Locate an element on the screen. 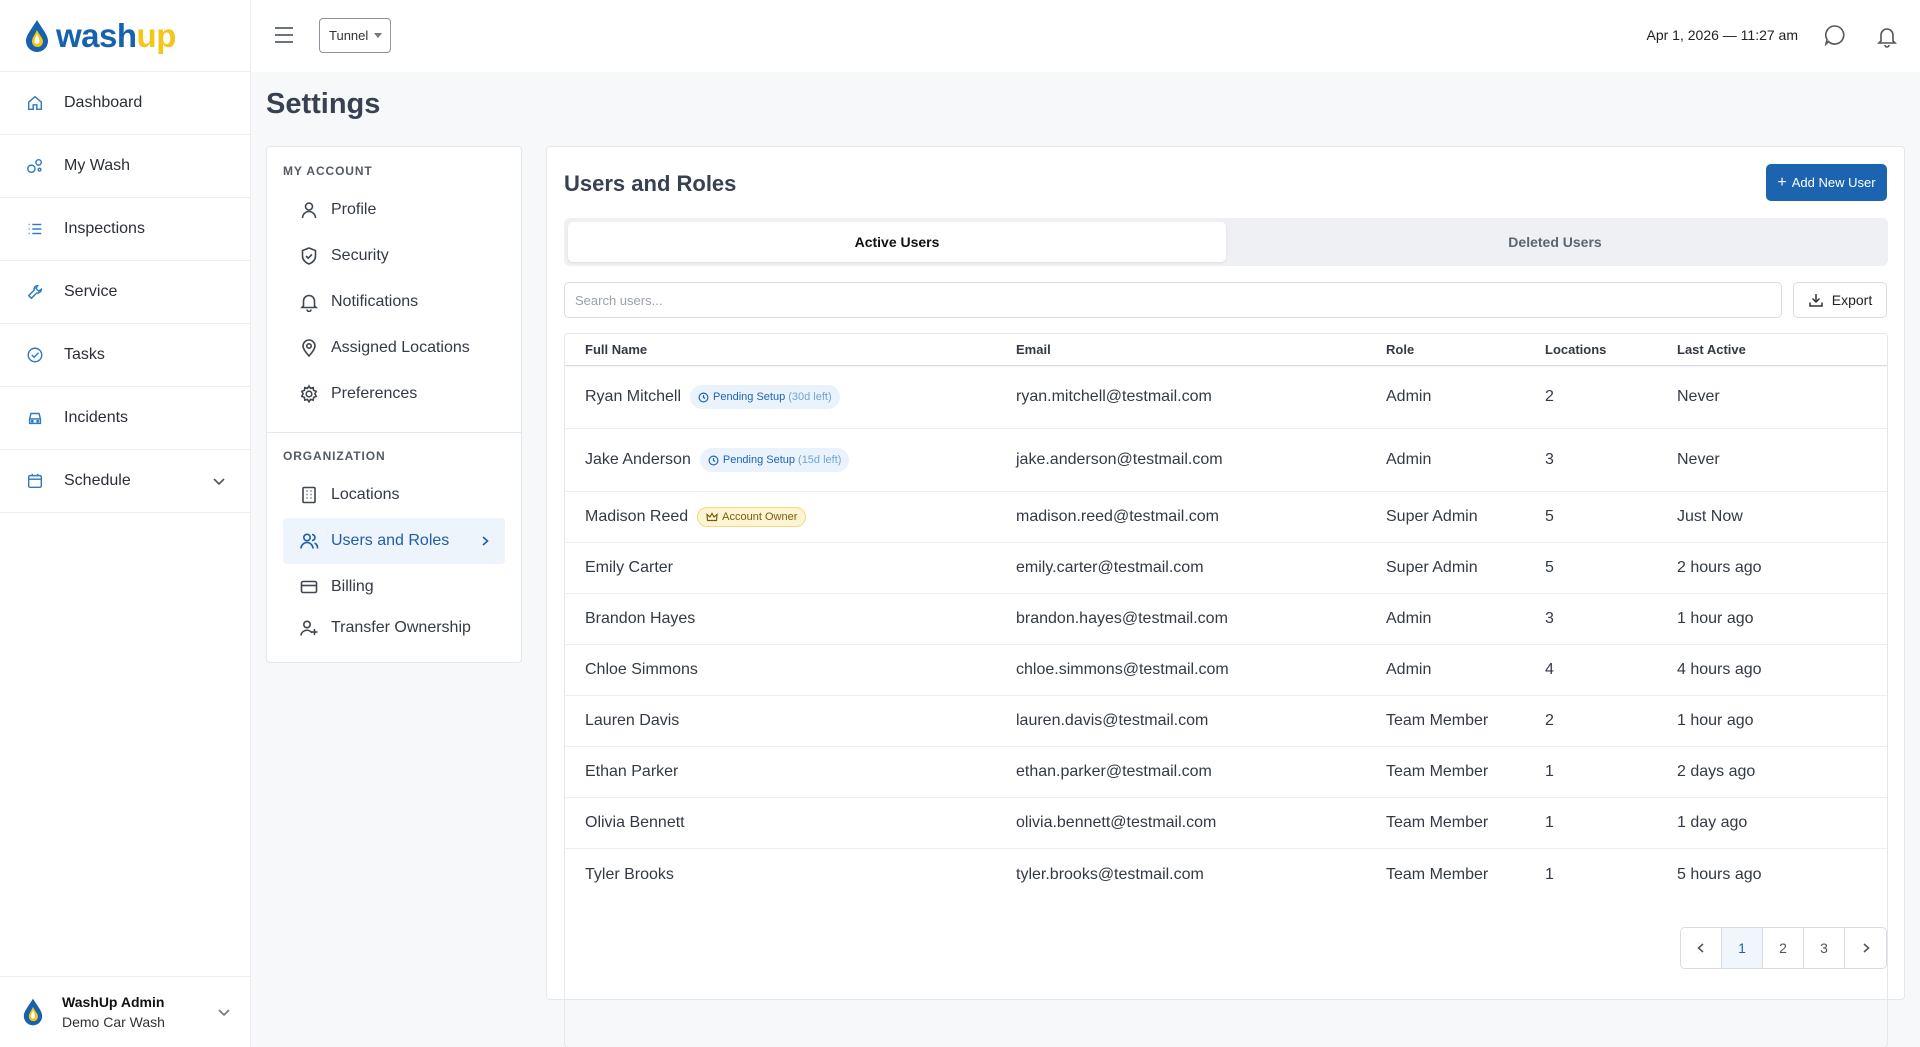 This screenshot has height=1047, width=1920. account-name: WashUp Admin is located at coordinates (113, 1002).